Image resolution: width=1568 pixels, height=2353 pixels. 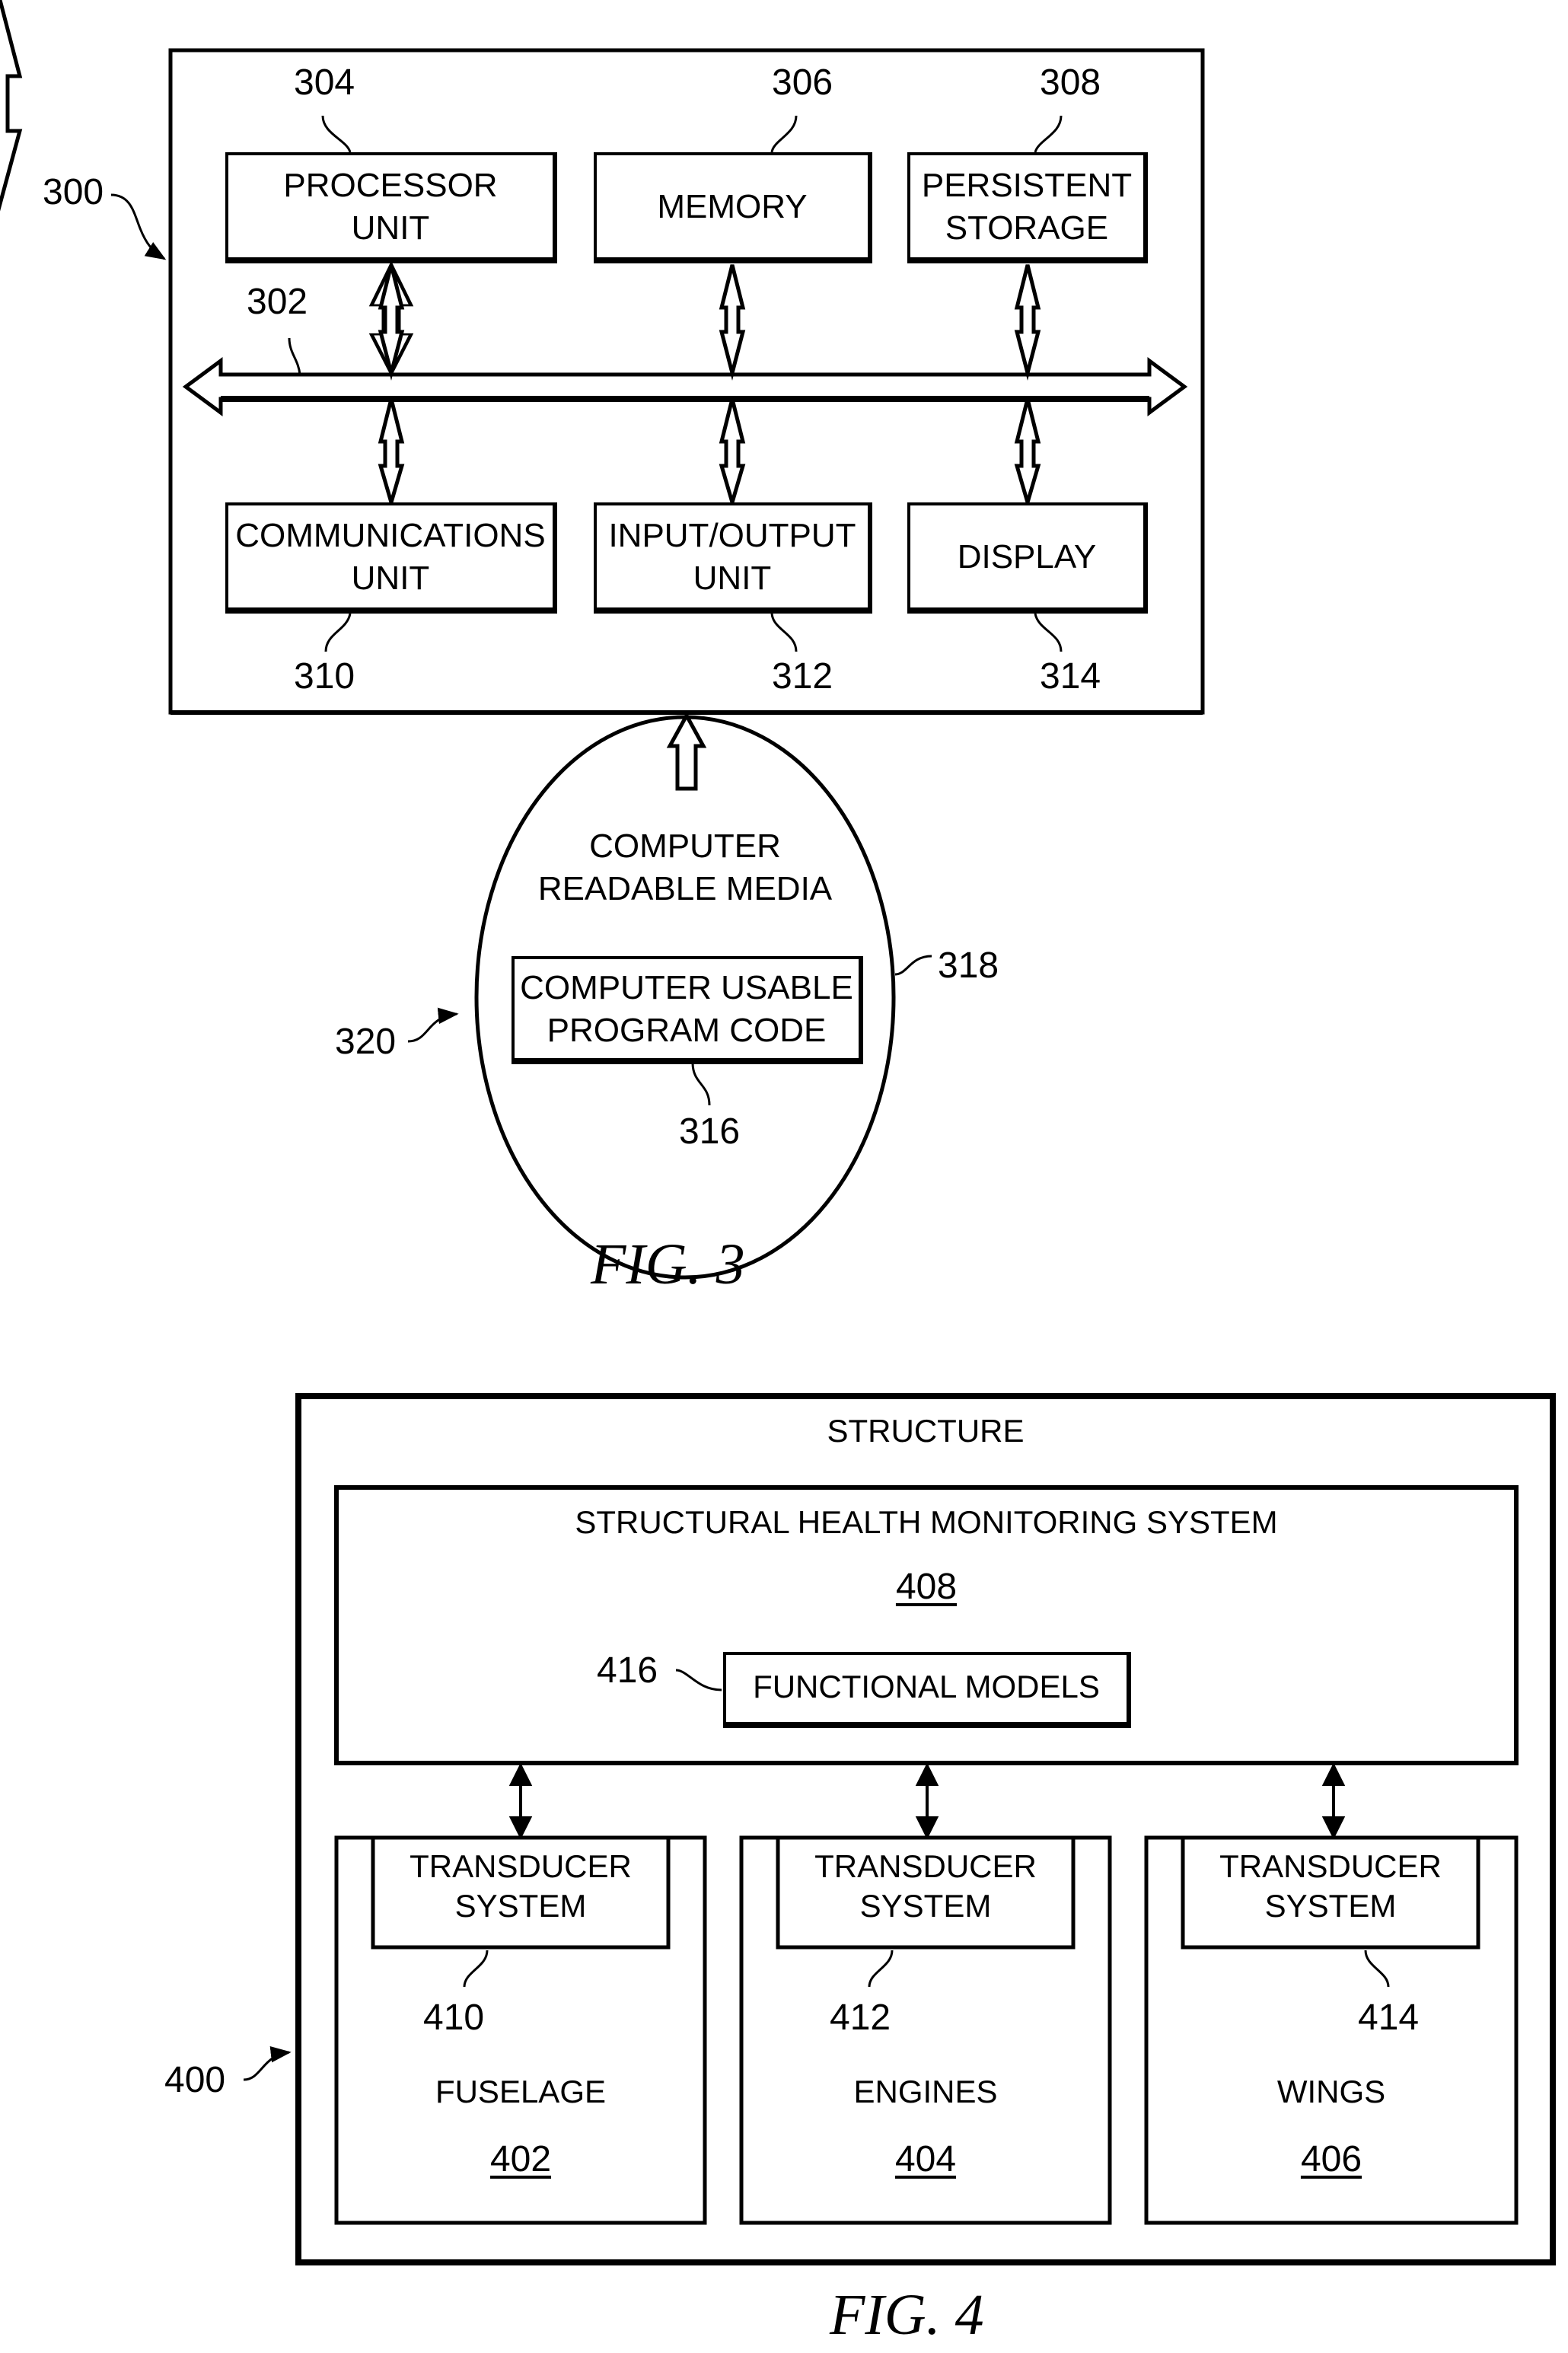 I want to click on processor-unit-box: PROCESSOR UNIT, so click(x=391, y=207).